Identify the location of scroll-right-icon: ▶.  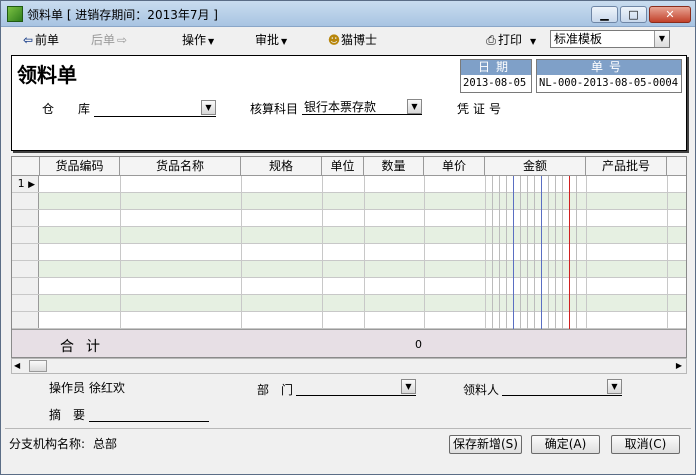
(679, 365).